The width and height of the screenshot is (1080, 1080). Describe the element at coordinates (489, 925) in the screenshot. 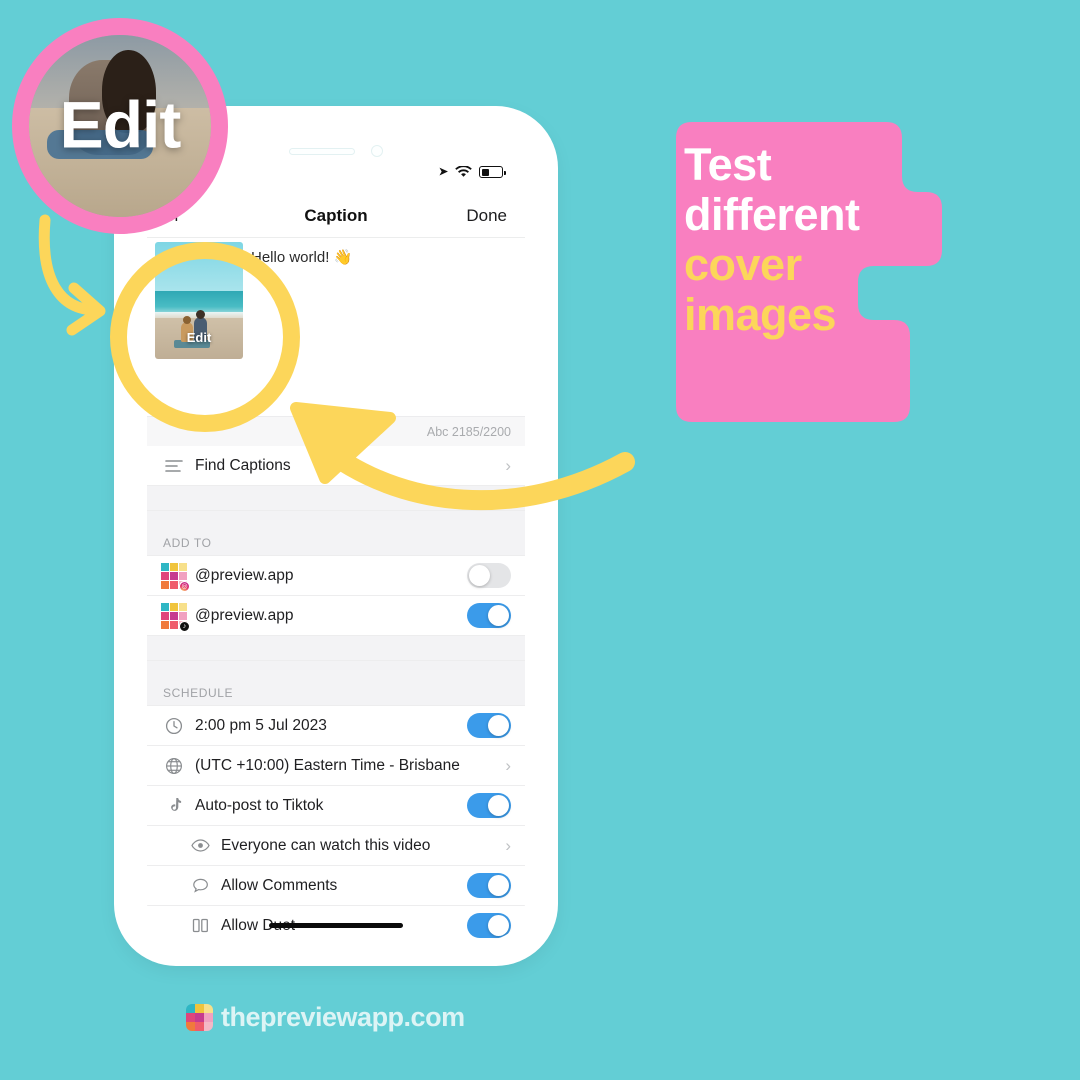

I see `allow-duet-toggle` at that location.